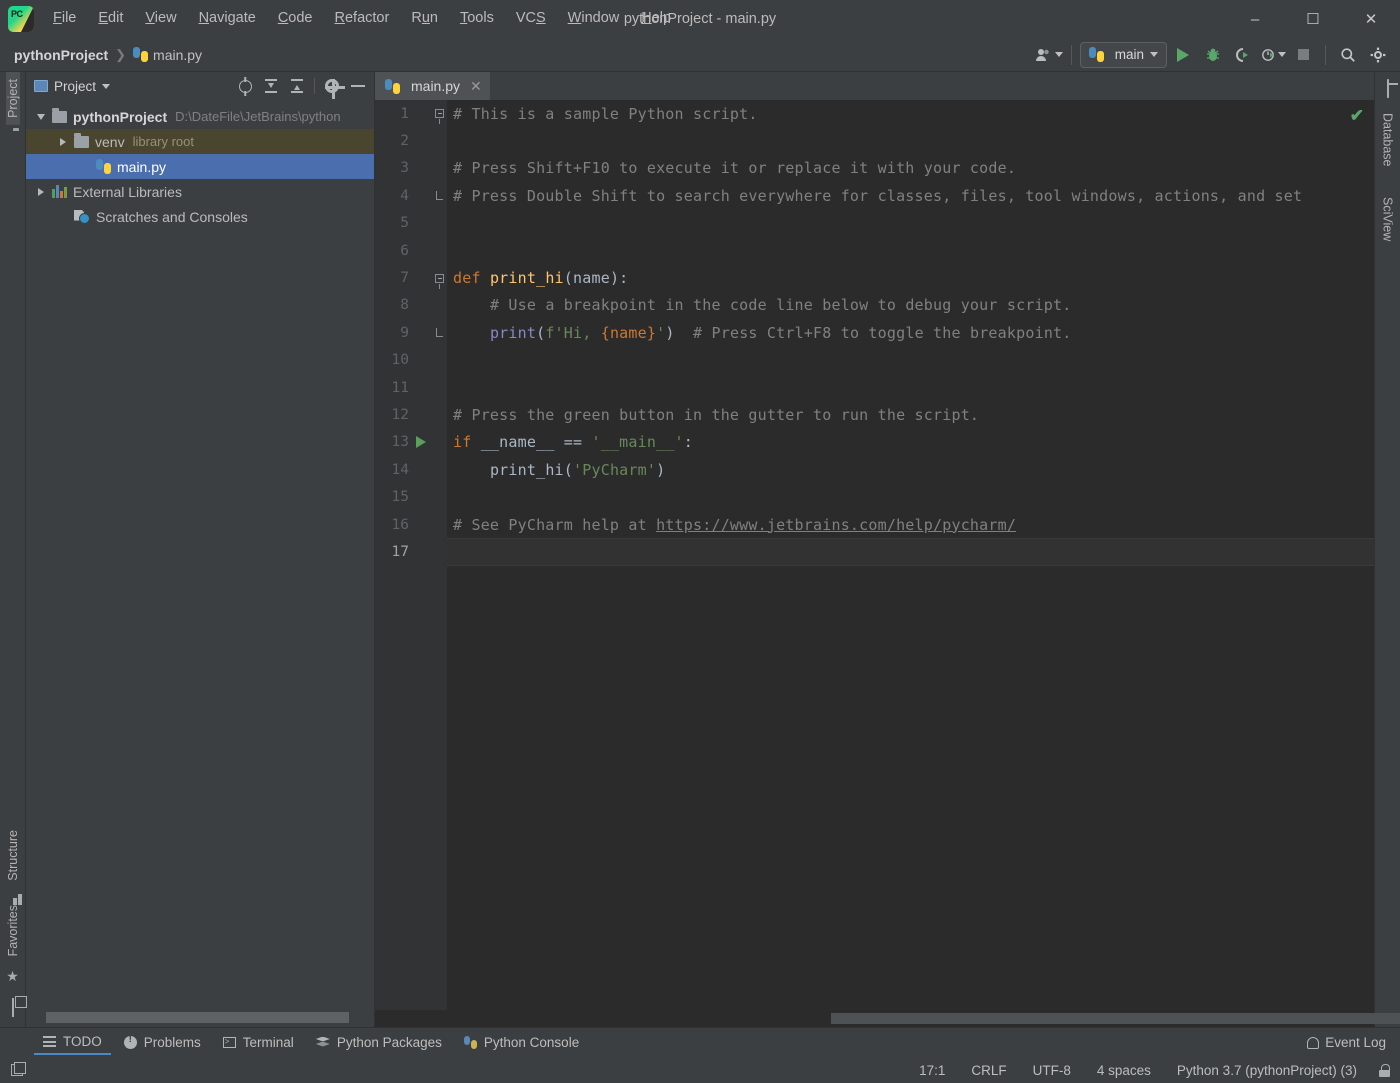  I want to click on tree-node-label: External Libraries, so click(127, 191).